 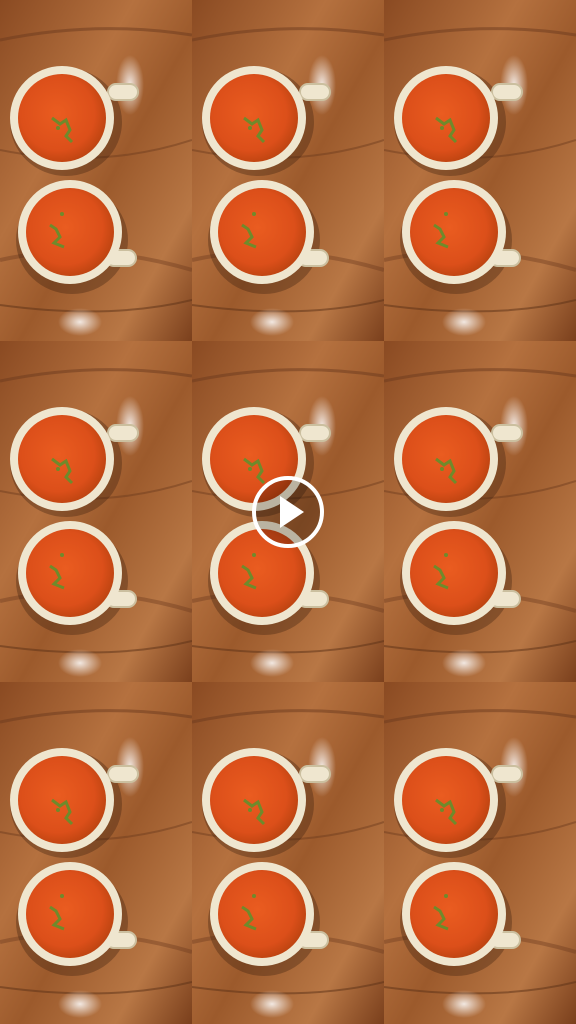 I want to click on play-button, so click(x=288, y=512).